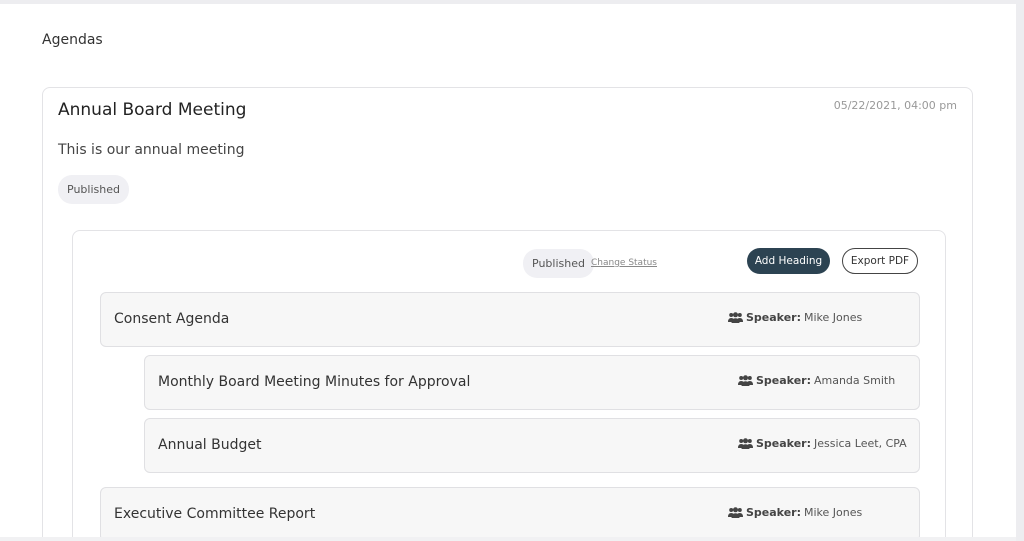 This screenshot has width=1024, height=541. What do you see at coordinates (215, 514) in the screenshot?
I see `agenda-item-title: Executive Committee Report` at bounding box center [215, 514].